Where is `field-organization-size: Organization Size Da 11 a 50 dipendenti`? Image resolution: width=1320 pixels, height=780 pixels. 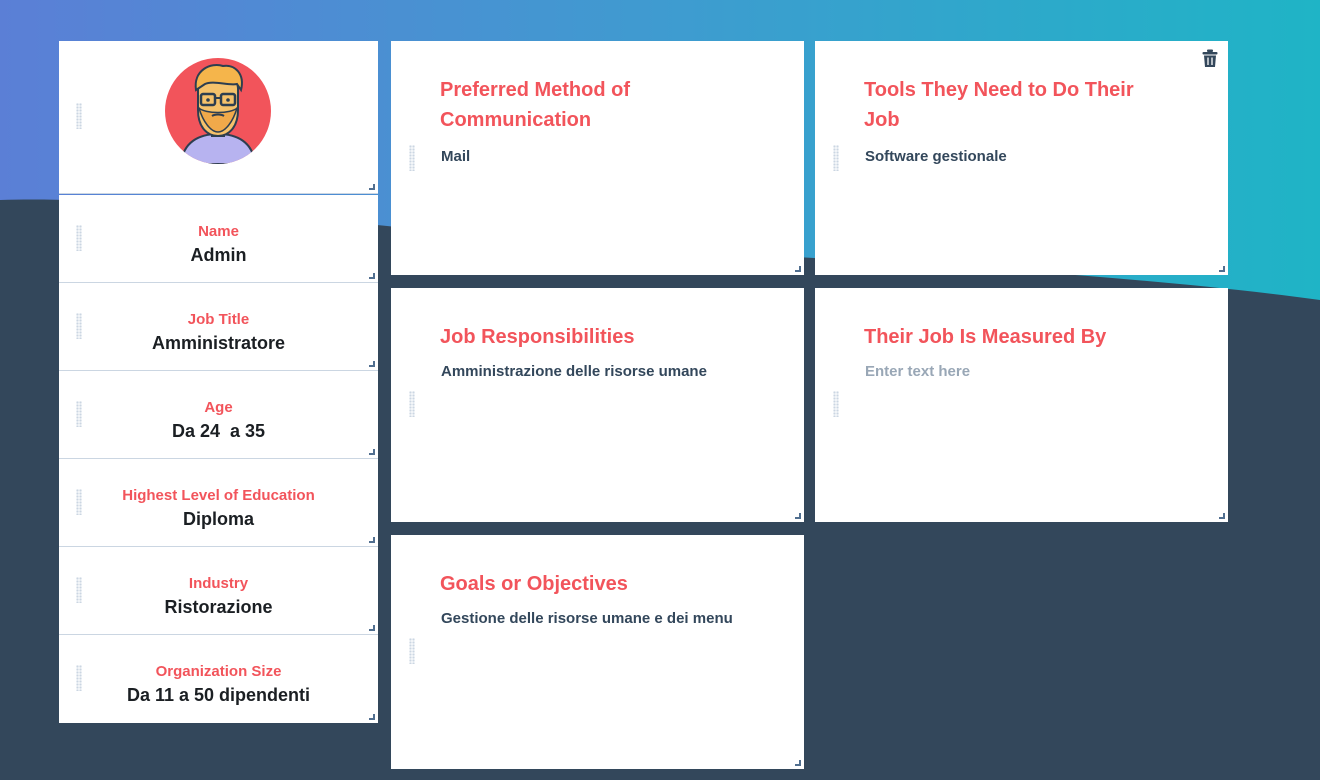 field-organization-size: Organization Size Da 11 a 50 dipendenti is located at coordinates (218, 679).